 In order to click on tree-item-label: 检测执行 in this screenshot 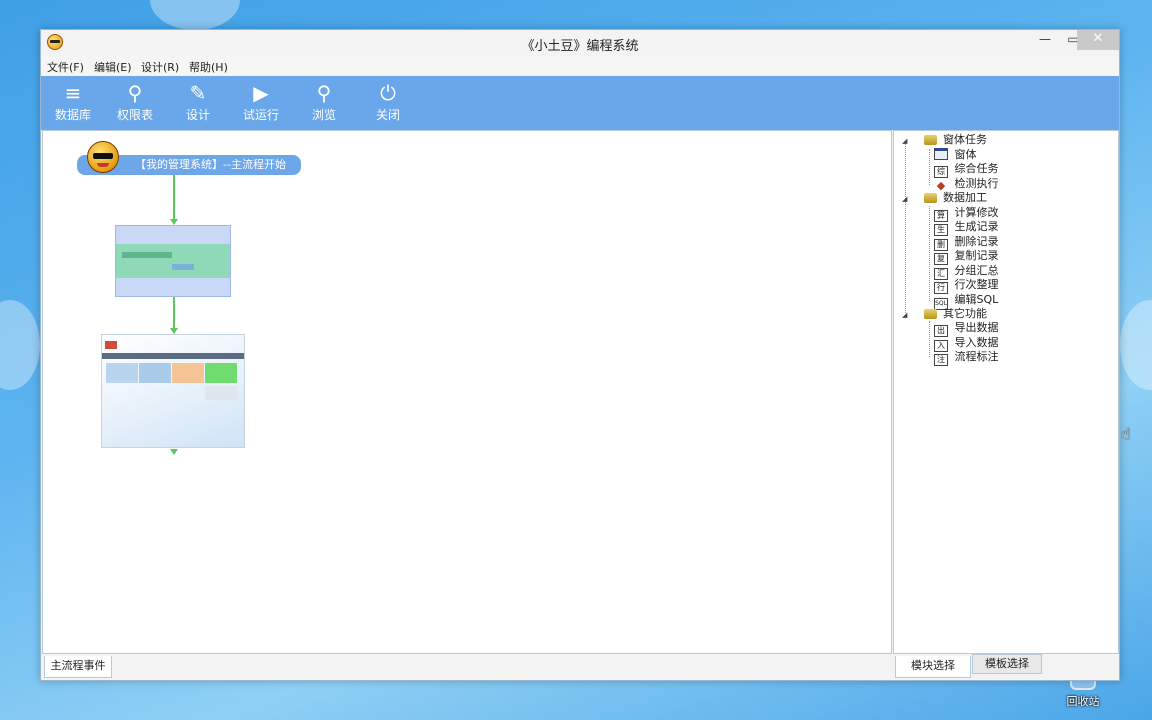, I will do `click(976, 183)`.